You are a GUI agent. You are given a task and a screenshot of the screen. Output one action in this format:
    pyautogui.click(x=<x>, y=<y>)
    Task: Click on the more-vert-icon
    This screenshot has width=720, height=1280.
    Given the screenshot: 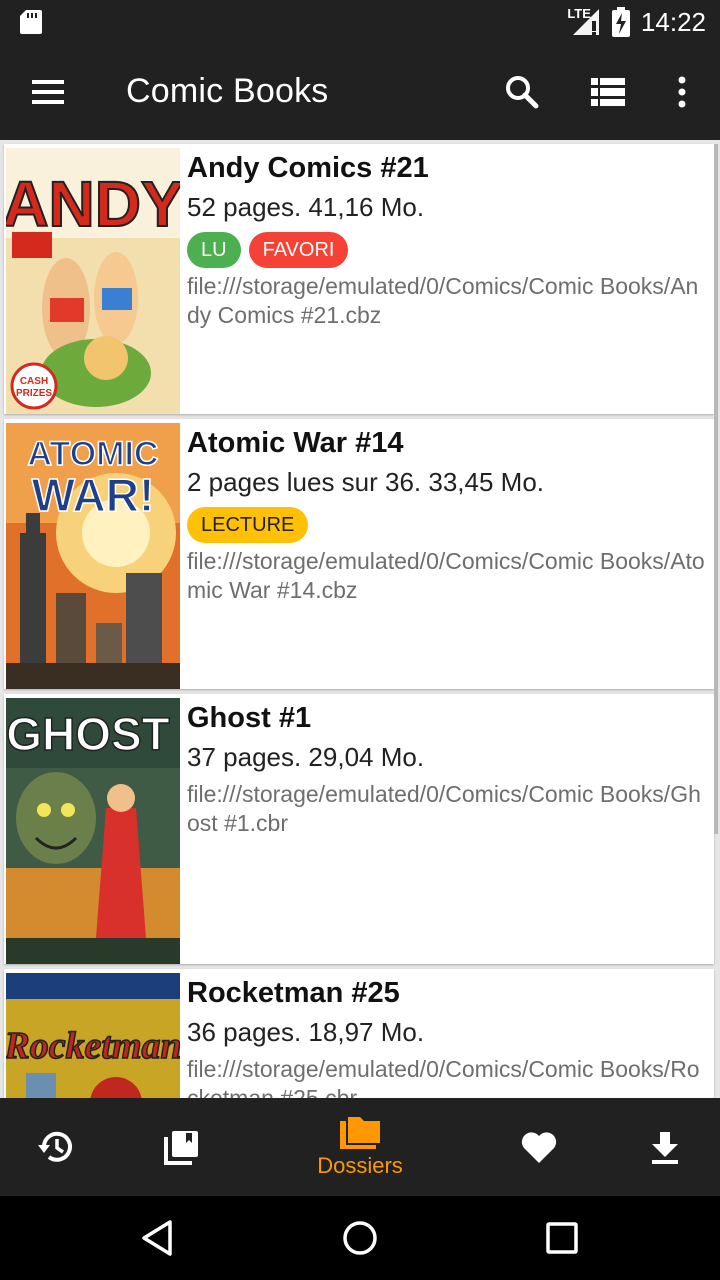 What is the action you would take?
    pyautogui.click(x=682, y=92)
    